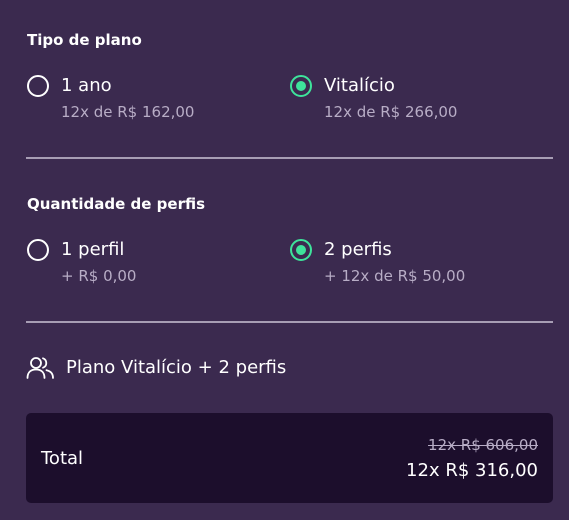  What do you see at coordinates (142, 100) in the screenshot?
I see `plan-option-1-year: 1 ano 12x de R$ 162,00` at bounding box center [142, 100].